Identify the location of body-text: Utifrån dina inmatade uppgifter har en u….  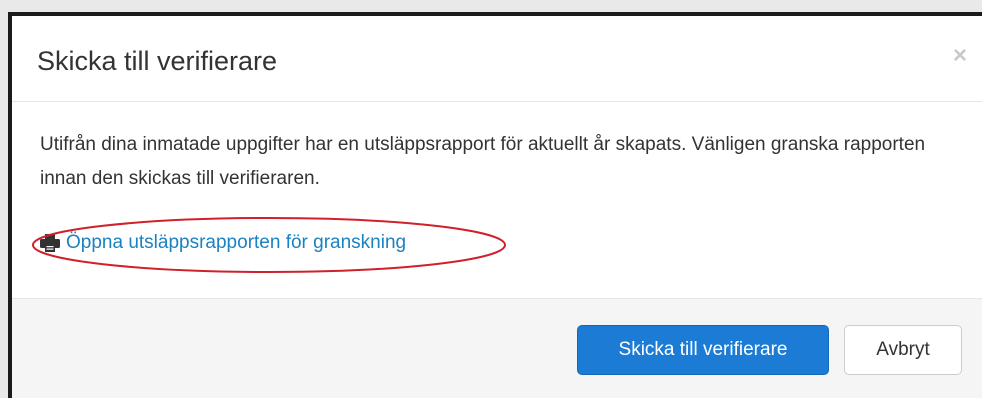
(483, 161).